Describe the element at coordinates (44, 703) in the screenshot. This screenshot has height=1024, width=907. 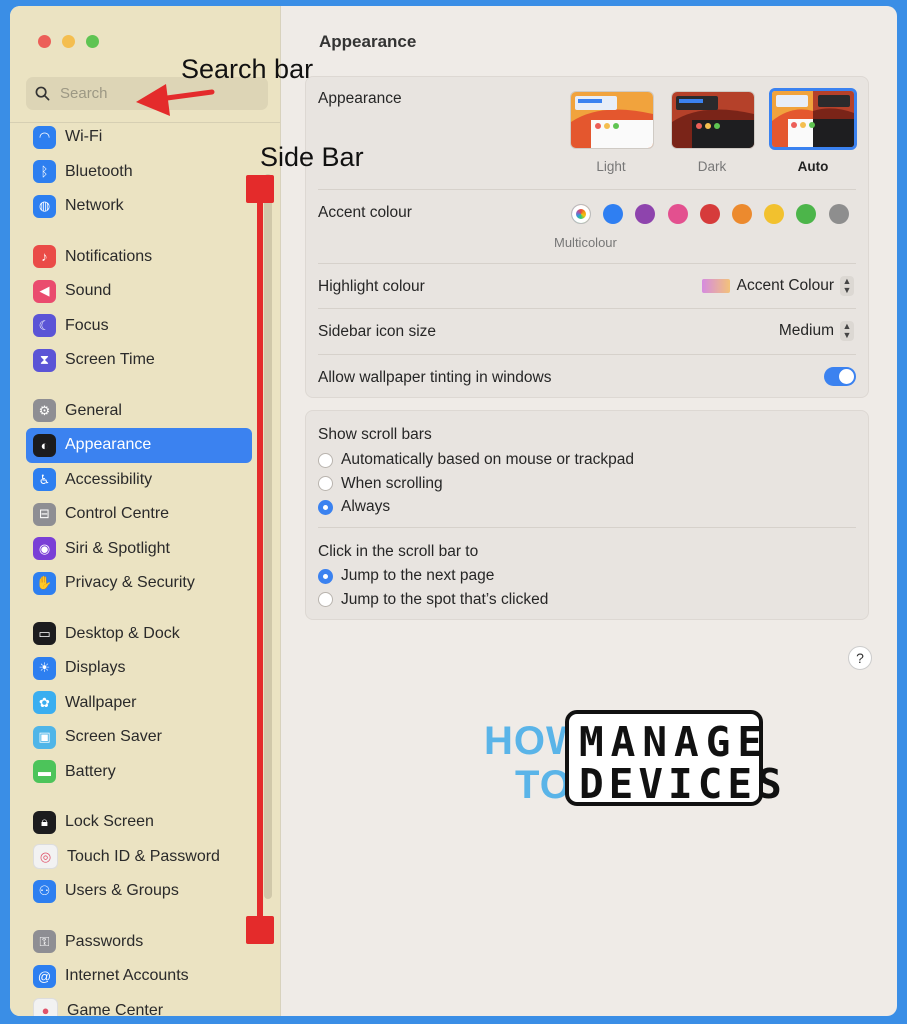
I see `flower-icon: ✿` at that location.